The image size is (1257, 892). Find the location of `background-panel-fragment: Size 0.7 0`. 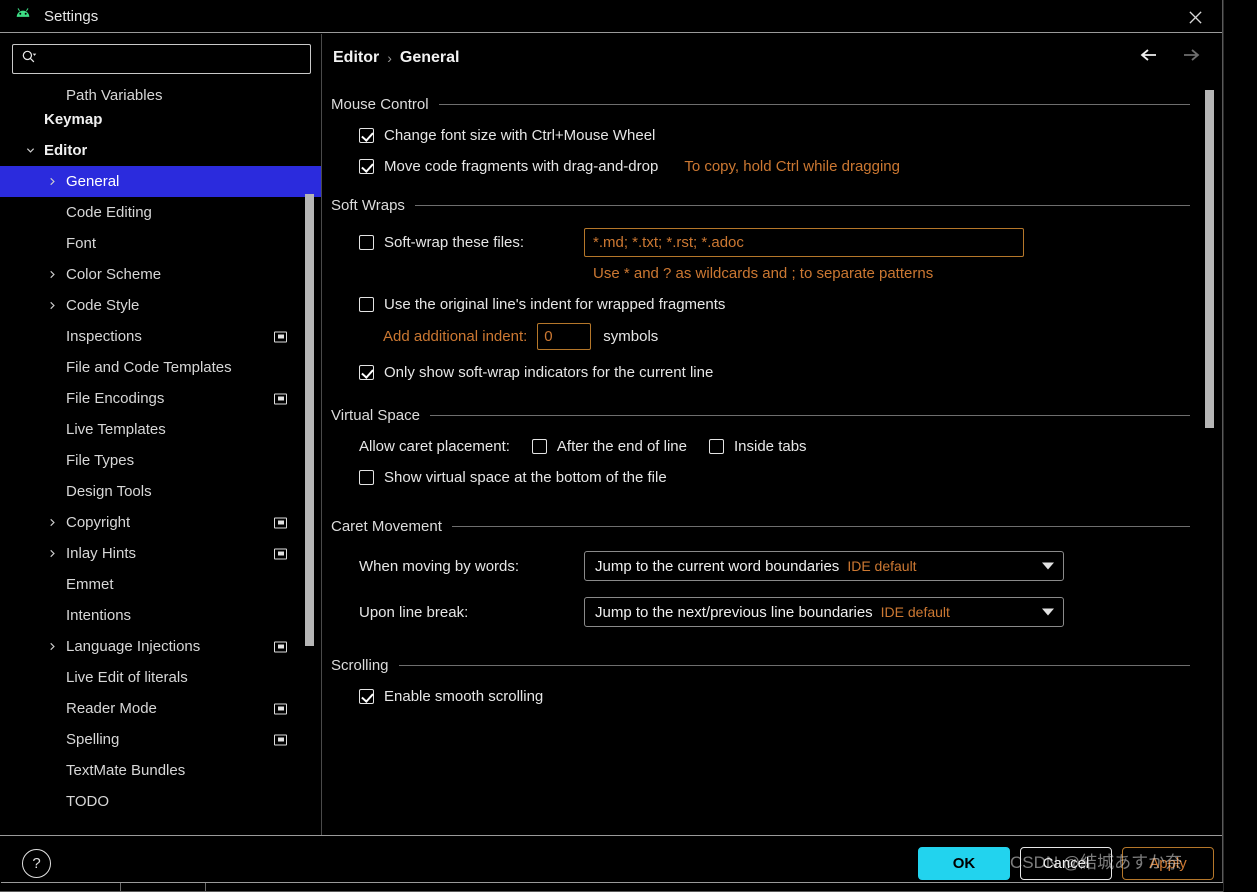

background-panel-fragment: Size 0.7 0 is located at coordinates (1240, 446).